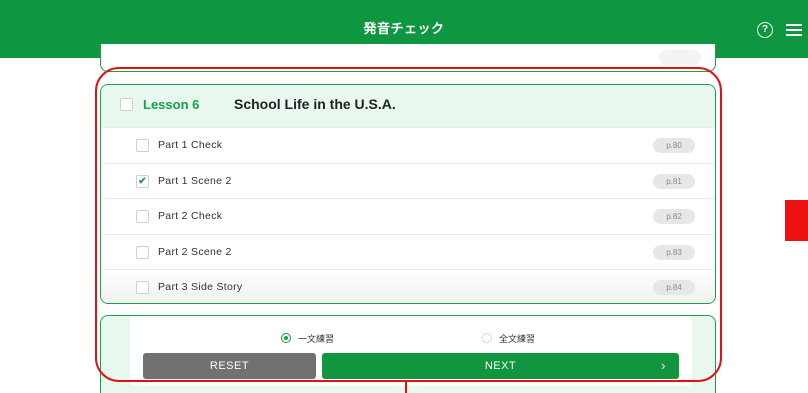 Image resolution: width=808 pixels, height=393 pixels. Describe the element at coordinates (674, 216) in the screenshot. I see `page-badge: p.82` at that location.